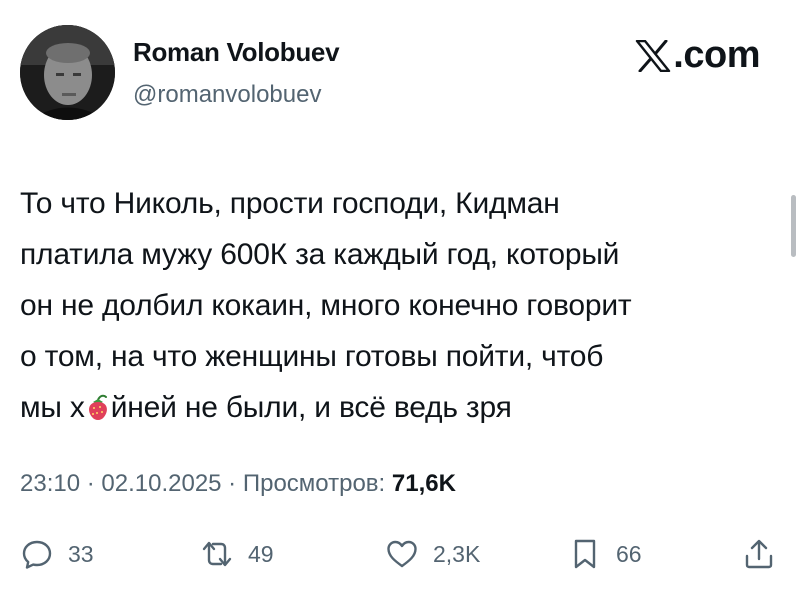  I want to click on share-button, so click(759, 554).